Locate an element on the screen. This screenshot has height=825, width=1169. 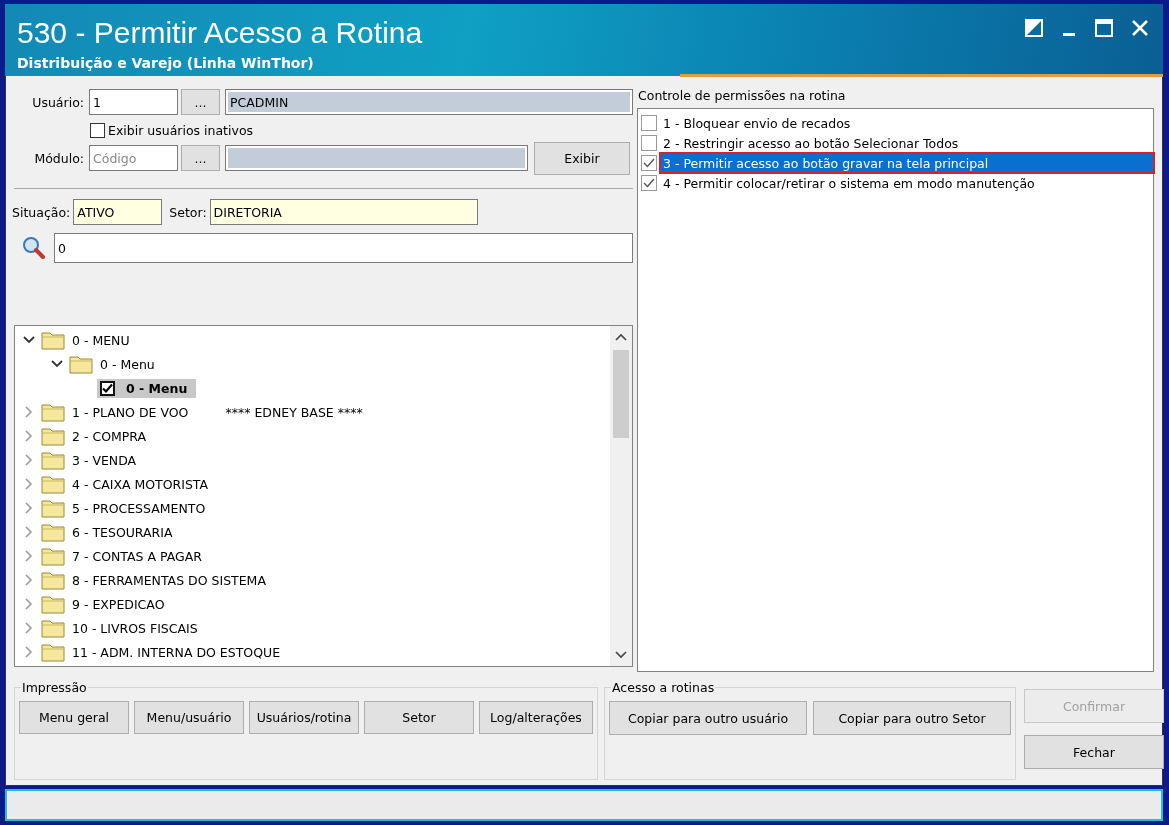
window-subtitle: Distribuição e Varejo (Linha WinThor) is located at coordinates (165, 63).